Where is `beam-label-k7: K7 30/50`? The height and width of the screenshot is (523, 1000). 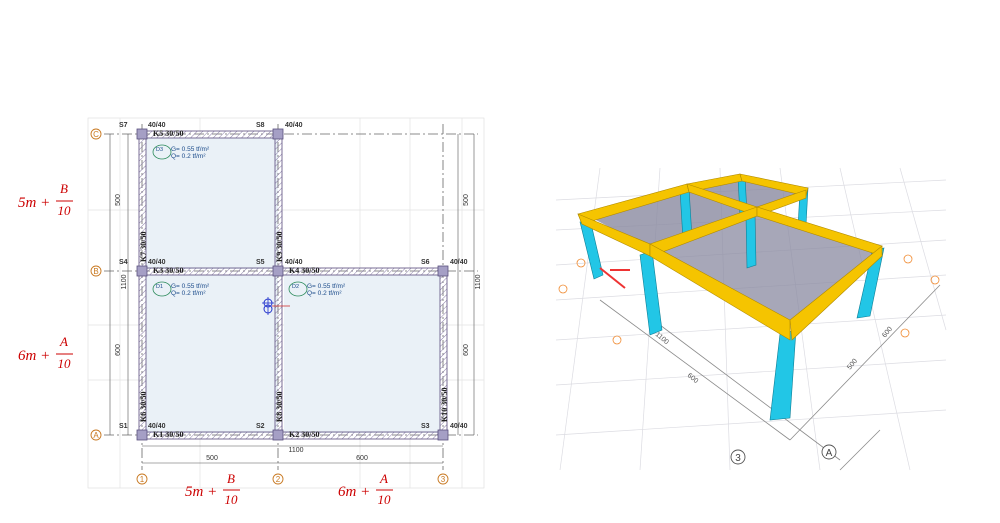 beam-label-k7: K7 30/50 is located at coordinates (143, 247).